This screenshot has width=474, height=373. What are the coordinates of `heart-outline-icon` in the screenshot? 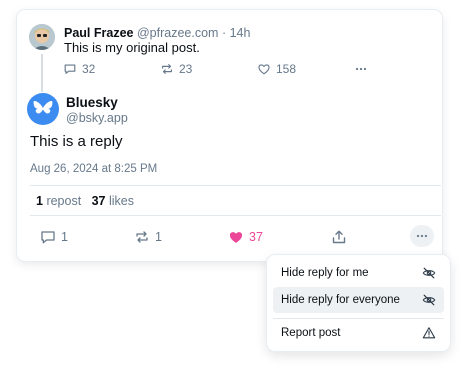 It's located at (264, 69).